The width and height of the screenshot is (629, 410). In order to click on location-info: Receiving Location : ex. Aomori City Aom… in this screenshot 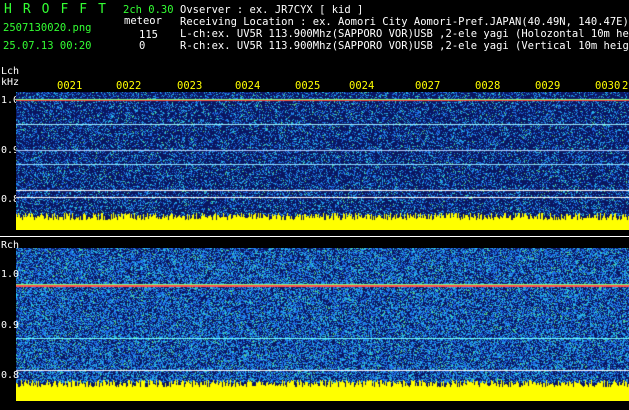, I will do `click(404, 22)`.